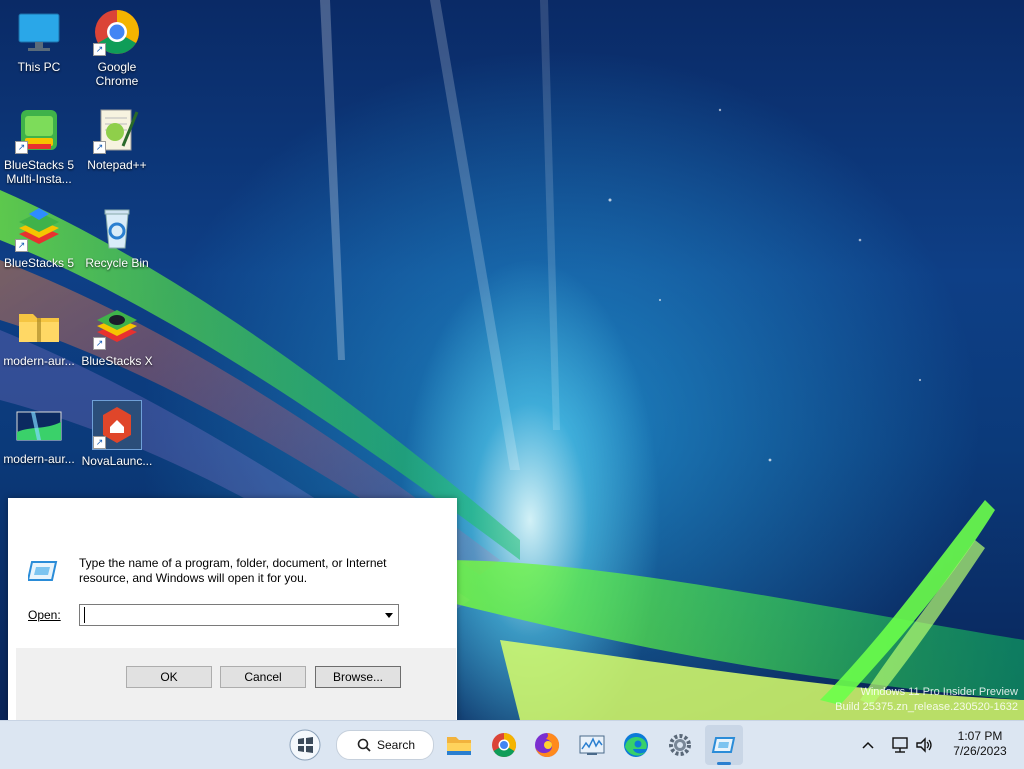 The height and width of the screenshot is (769, 1024). I want to click on taskbar-run-active, so click(724, 745).